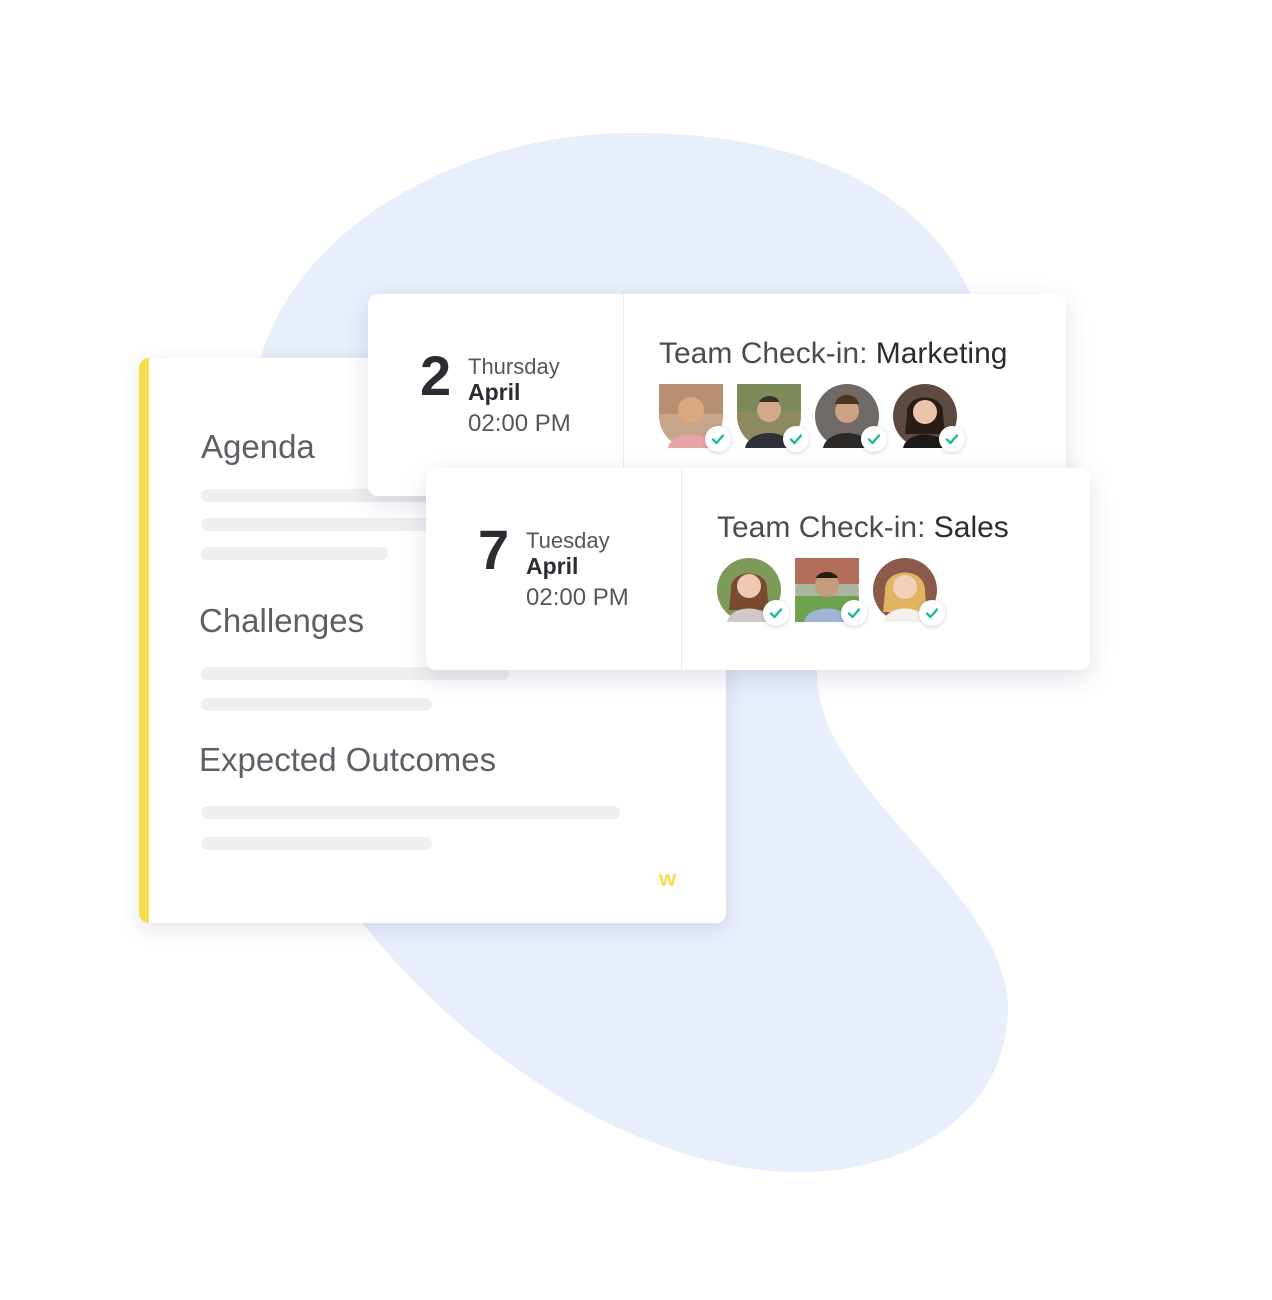  I want to click on team-name: Marketing, so click(941, 353).